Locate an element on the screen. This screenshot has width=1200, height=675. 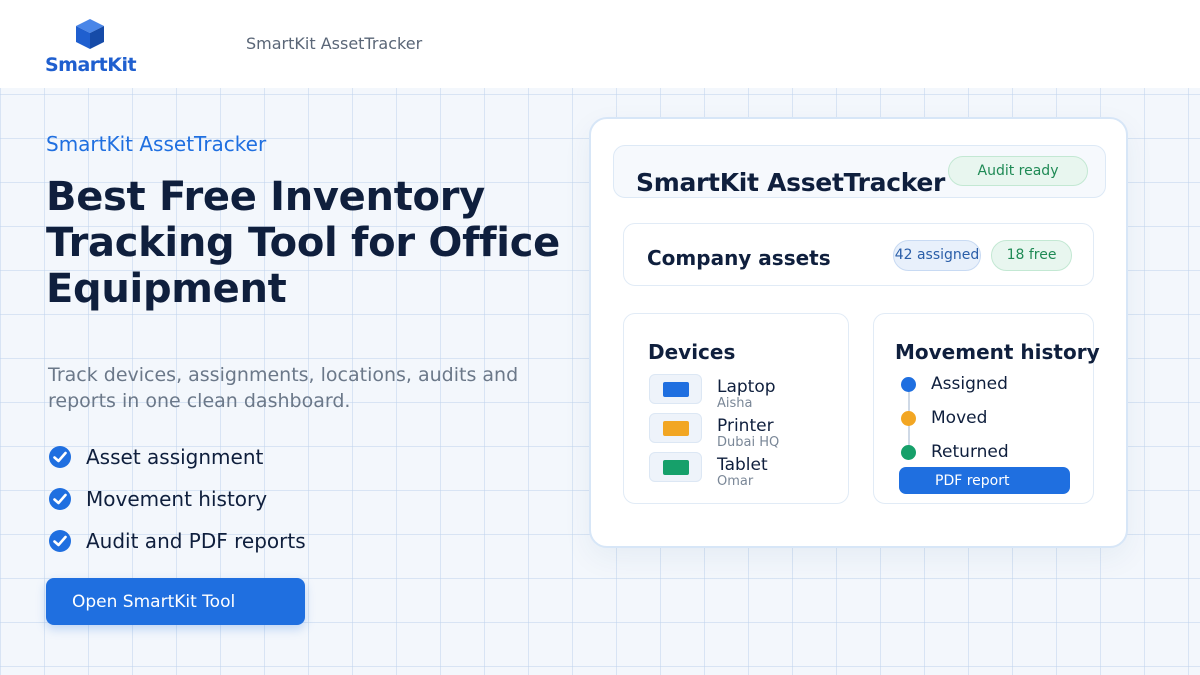
device-holder: Aisha is located at coordinates (735, 403).